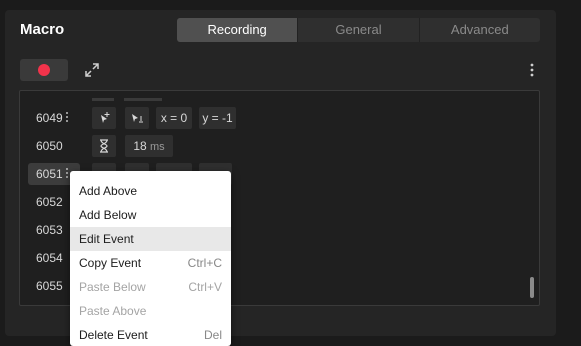 Image resolution: width=581 pixels, height=346 pixels. Describe the element at coordinates (212, 335) in the screenshot. I see `shortcut-label: Del` at that location.